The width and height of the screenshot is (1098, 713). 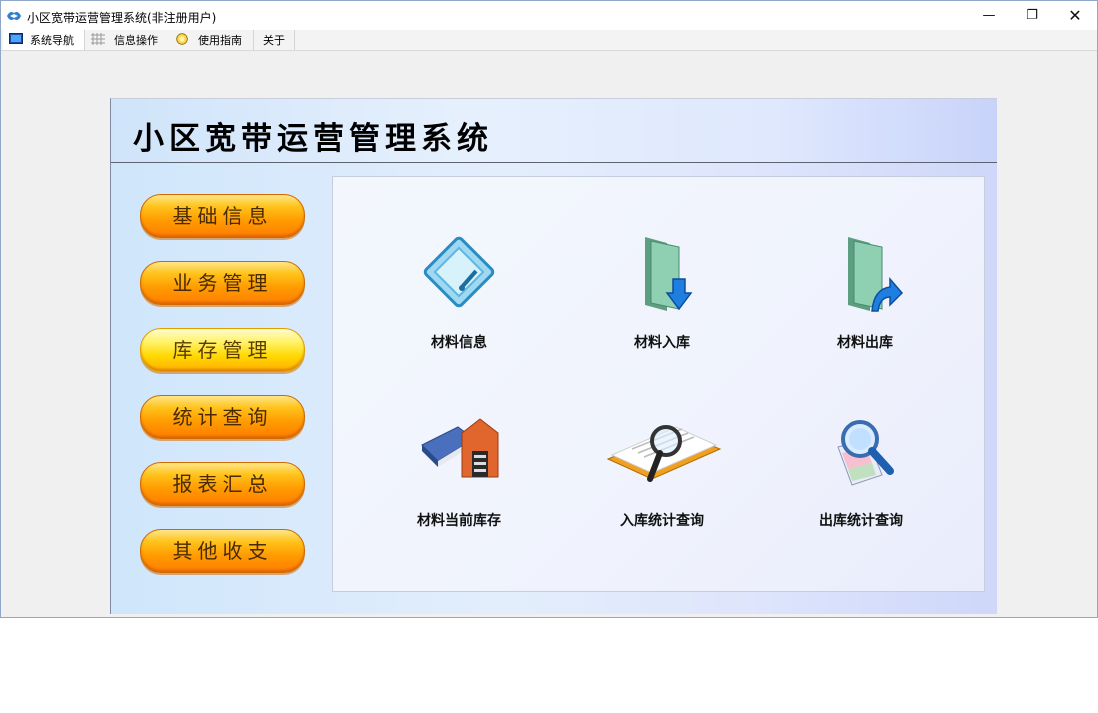 I want to click on tile-label: 材料信息, so click(x=459, y=343).